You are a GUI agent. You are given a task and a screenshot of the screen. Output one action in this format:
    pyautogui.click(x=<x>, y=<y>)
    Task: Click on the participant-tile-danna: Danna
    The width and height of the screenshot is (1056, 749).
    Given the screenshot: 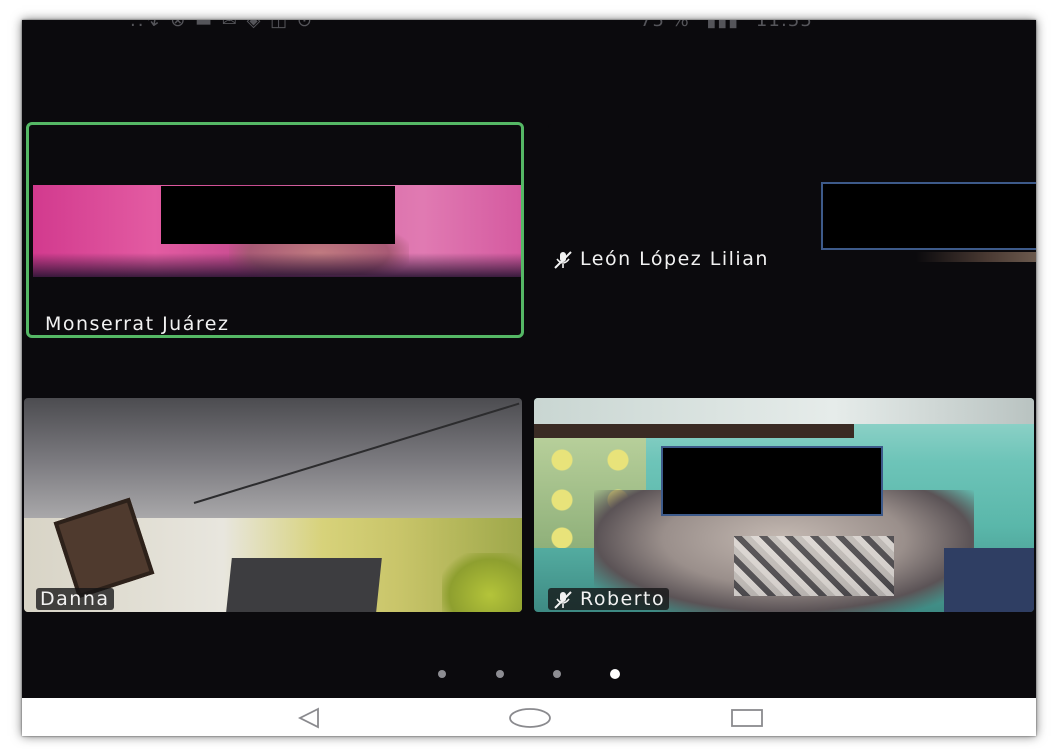 What is the action you would take?
    pyautogui.click(x=273, y=505)
    